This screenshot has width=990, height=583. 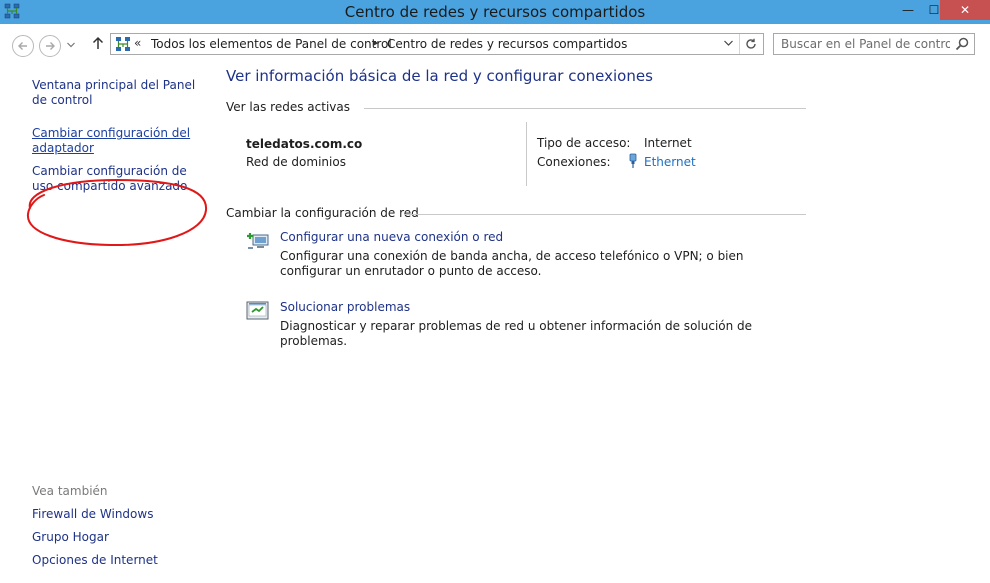 I want to click on setup-new-connection-link: Configurar una nueva conexión o red, so click(x=391, y=237).